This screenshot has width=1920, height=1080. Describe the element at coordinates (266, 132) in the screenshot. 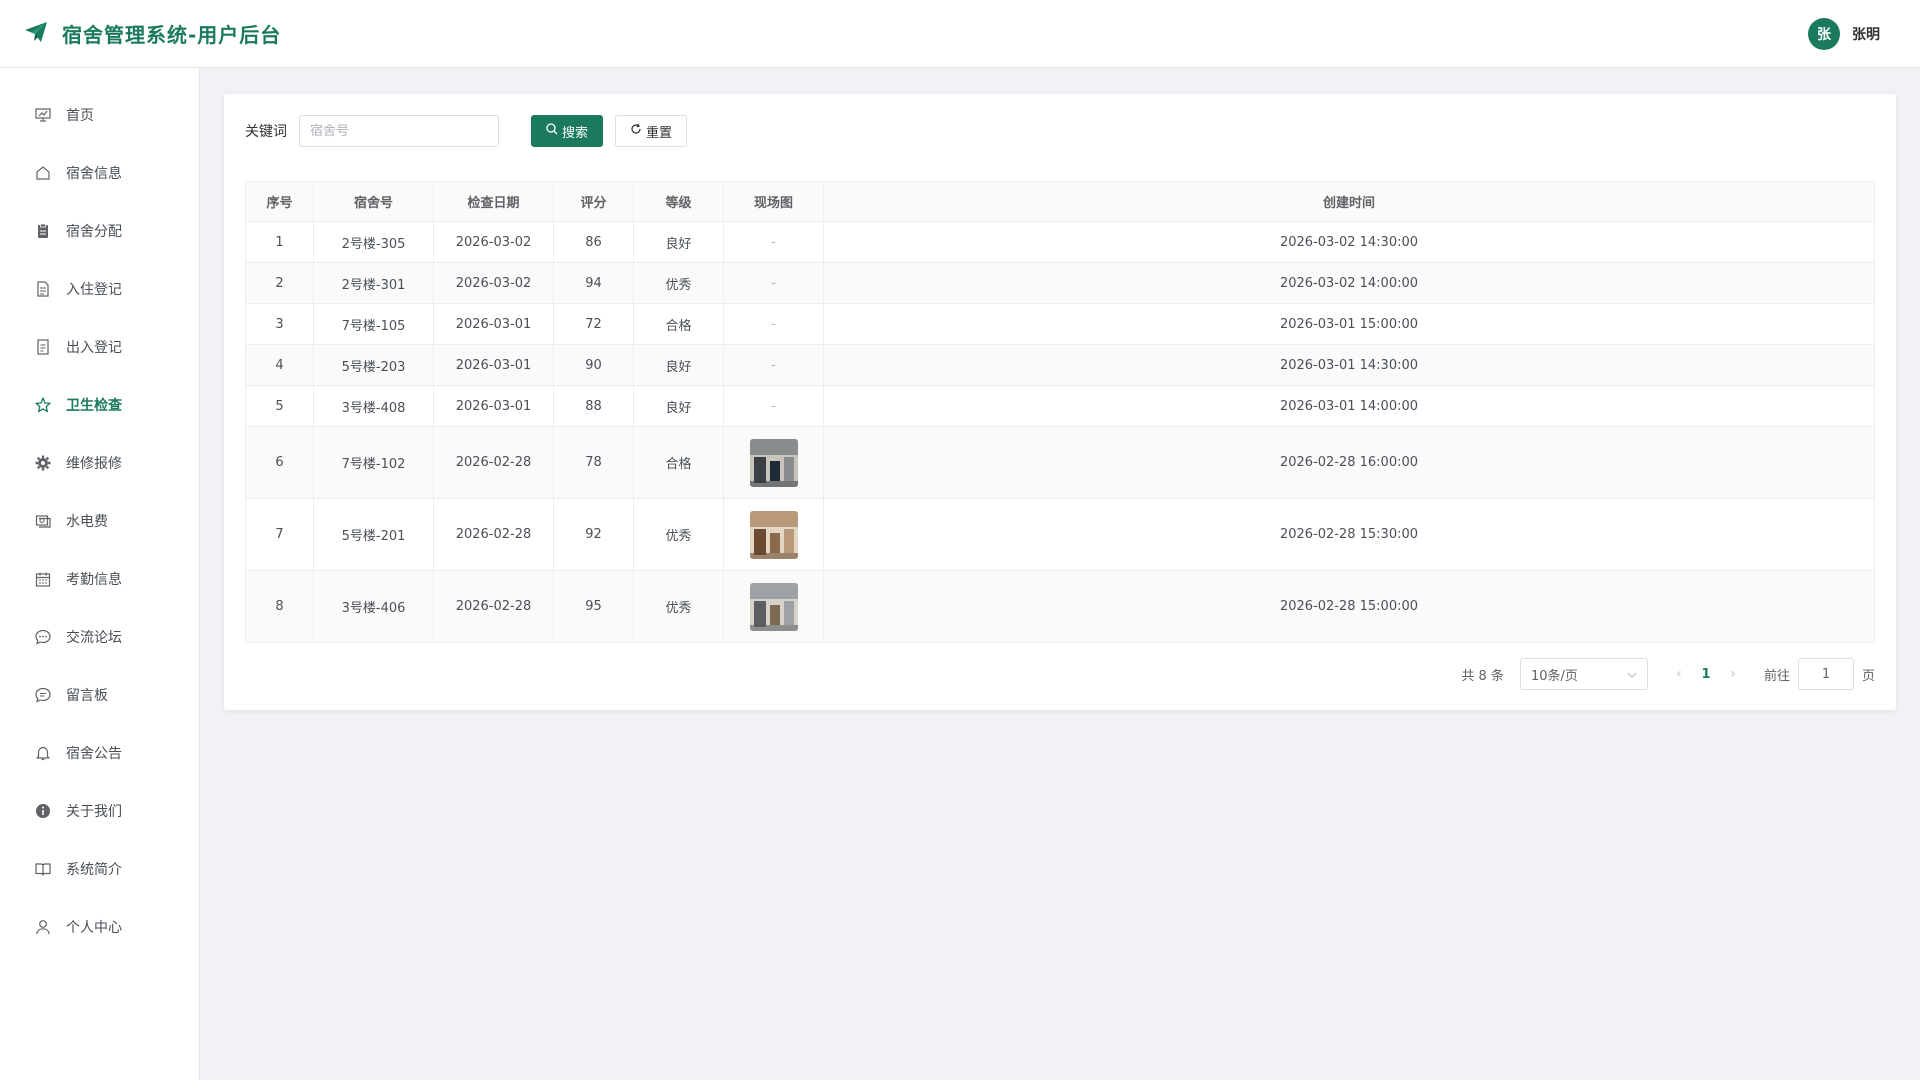

I see `search-label: 关键词` at that location.